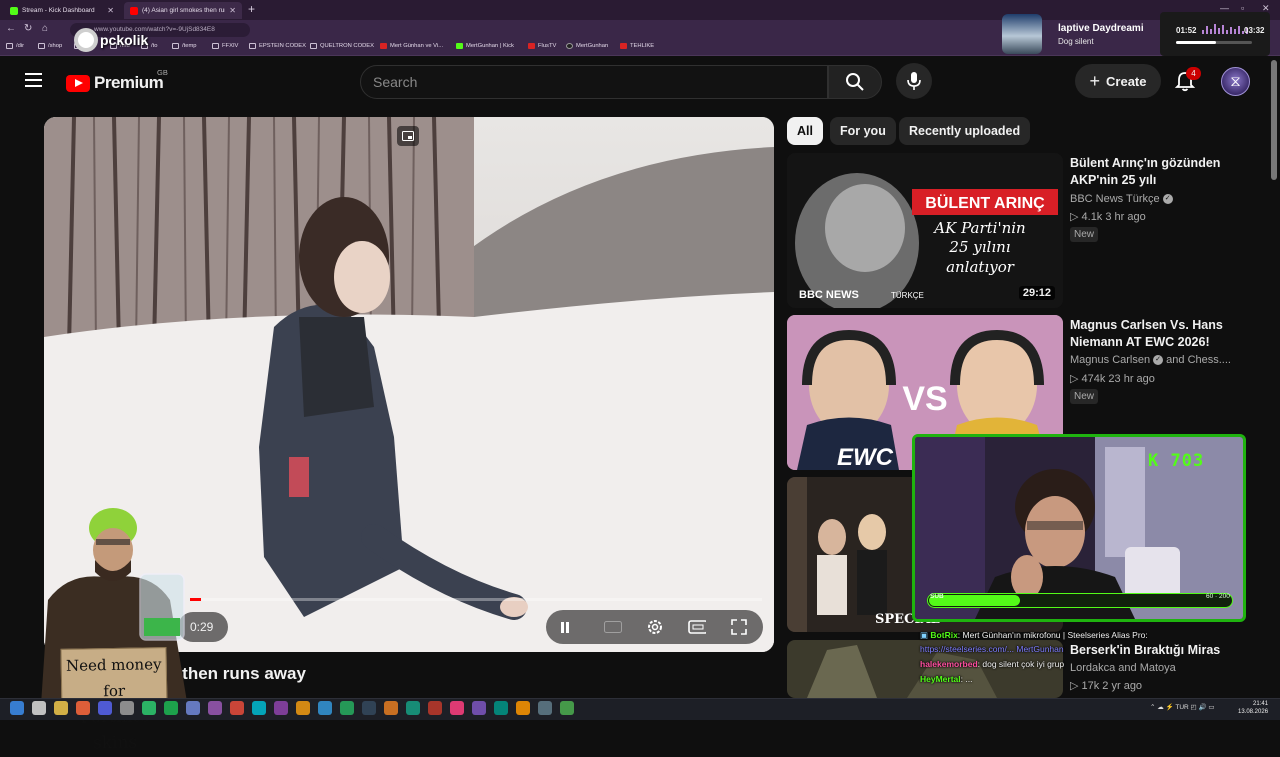 The width and height of the screenshot is (1280, 757). What do you see at coordinates (979, 247) in the screenshot?
I see `svg-text: 25 yılını` at bounding box center [979, 247].